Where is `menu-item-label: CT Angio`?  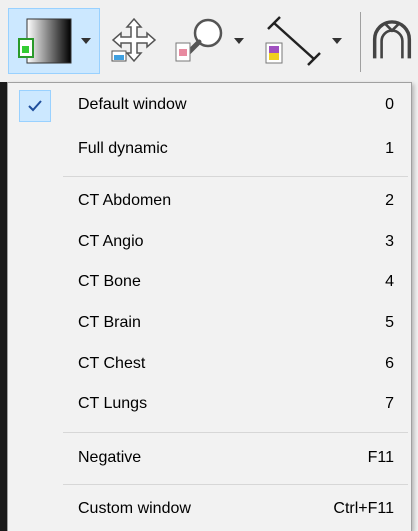
menu-item-label: CT Angio is located at coordinates (111, 241).